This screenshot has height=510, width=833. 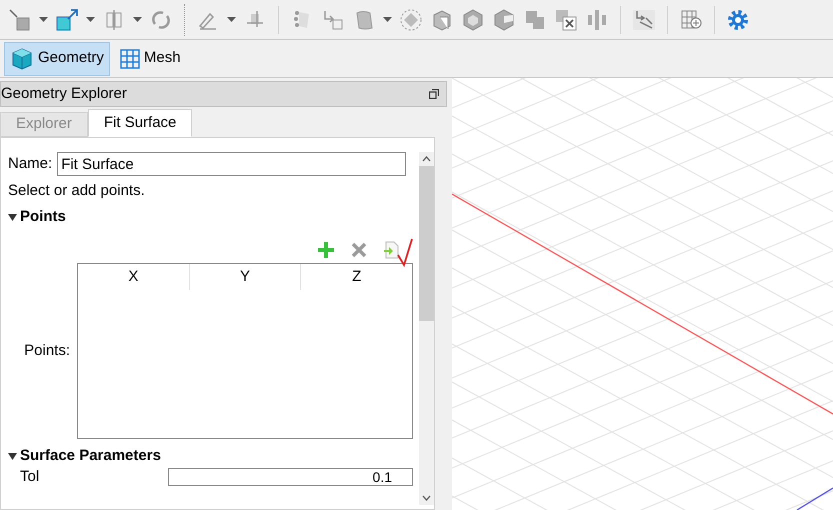 I want to click on mode-tab: Geometry, so click(x=57, y=59).